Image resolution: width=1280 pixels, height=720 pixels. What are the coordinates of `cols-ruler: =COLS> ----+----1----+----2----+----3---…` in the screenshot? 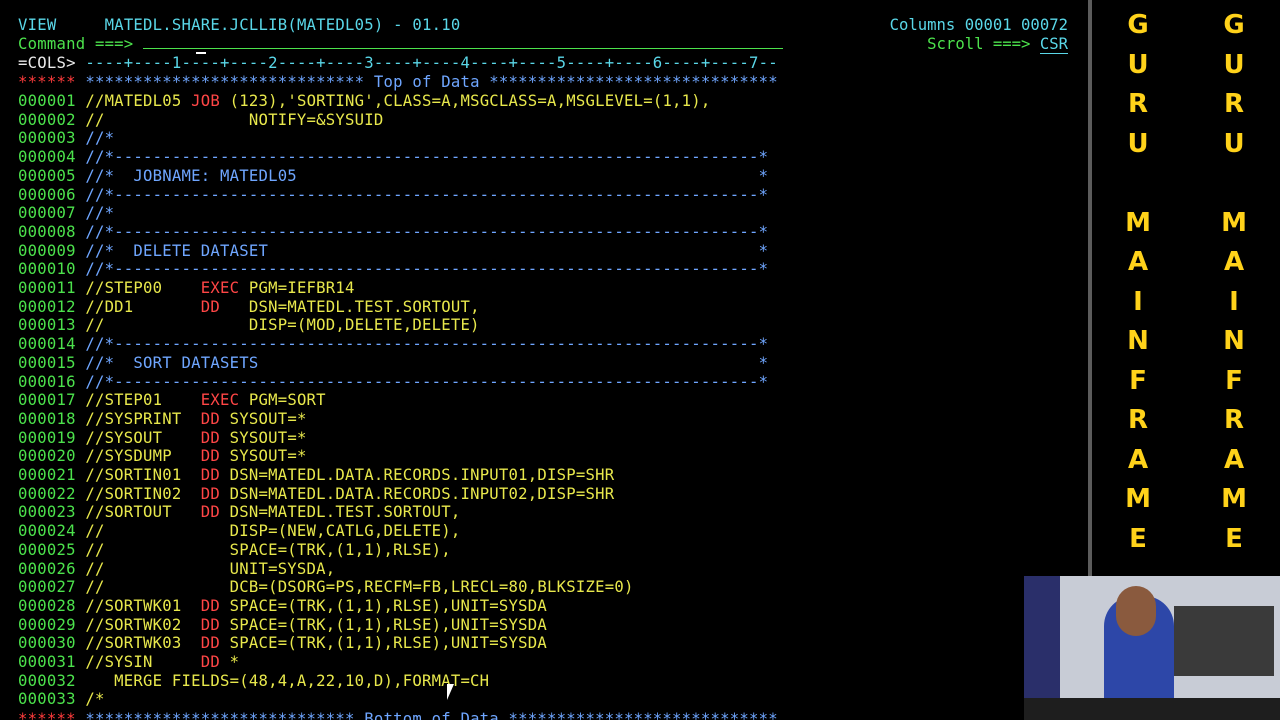 It's located at (398, 63).